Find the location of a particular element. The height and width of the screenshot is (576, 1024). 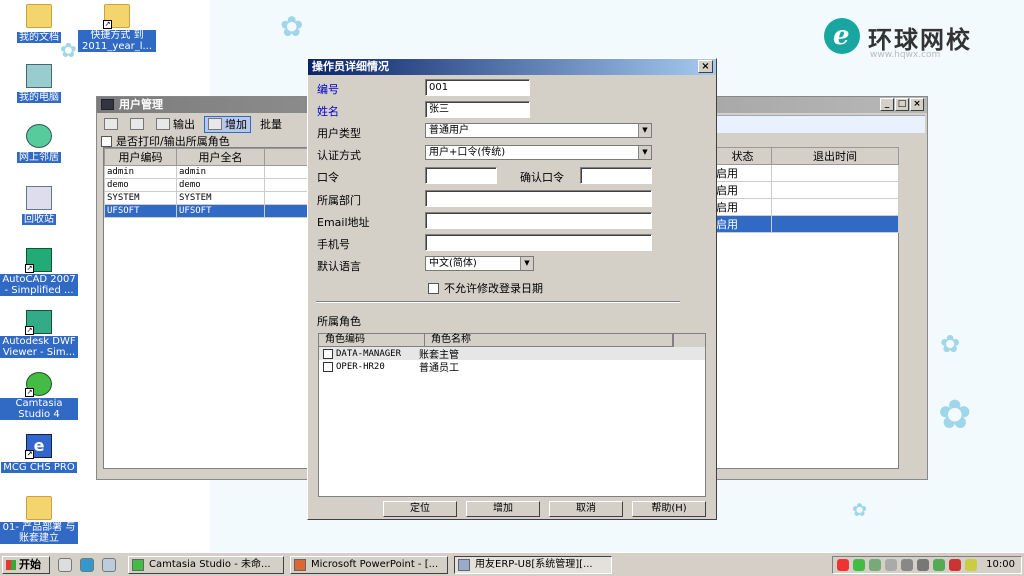

minimize-button: _ is located at coordinates (887, 104).